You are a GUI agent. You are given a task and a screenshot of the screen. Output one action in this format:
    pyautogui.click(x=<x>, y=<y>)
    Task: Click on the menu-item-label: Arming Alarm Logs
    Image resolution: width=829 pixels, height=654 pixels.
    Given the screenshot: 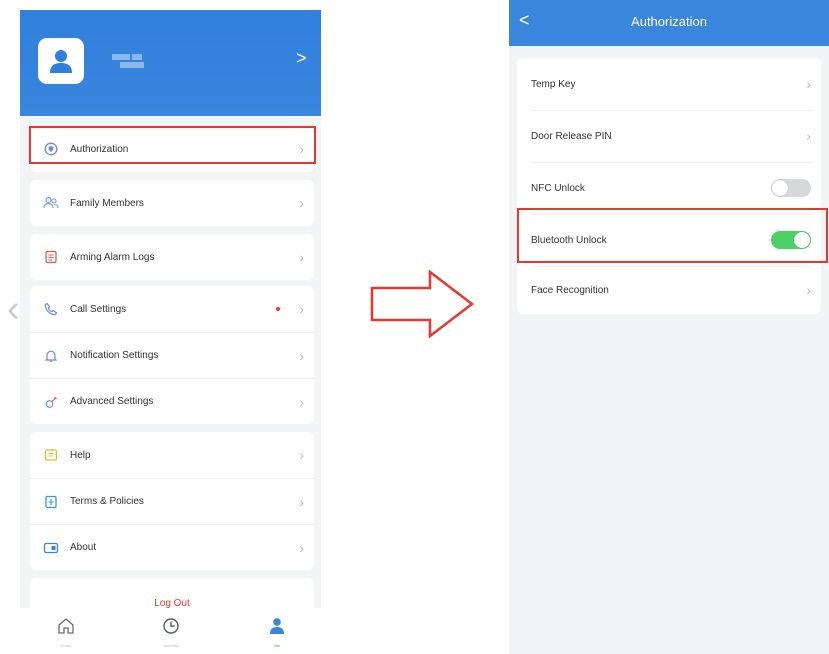 What is the action you would take?
    pyautogui.click(x=112, y=257)
    